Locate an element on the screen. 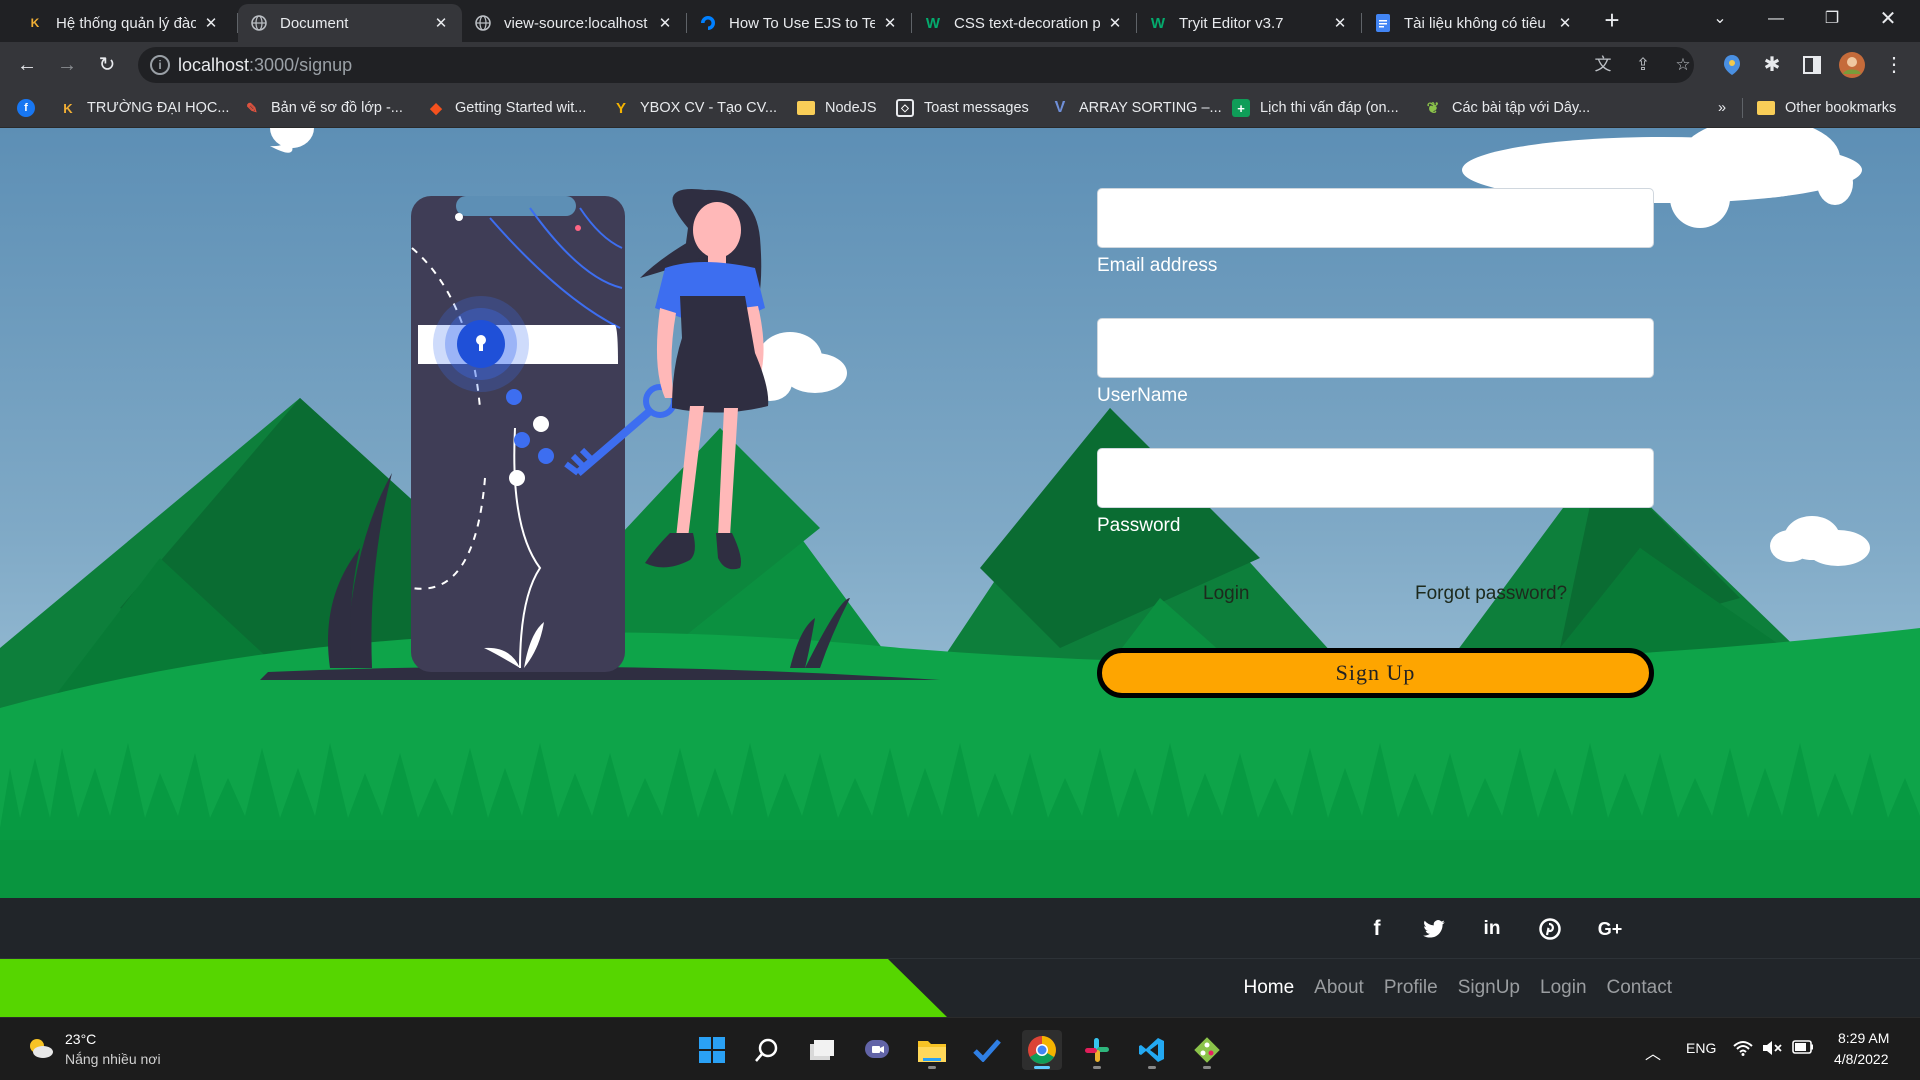  twitter-icon is located at coordinates (1434, 929).